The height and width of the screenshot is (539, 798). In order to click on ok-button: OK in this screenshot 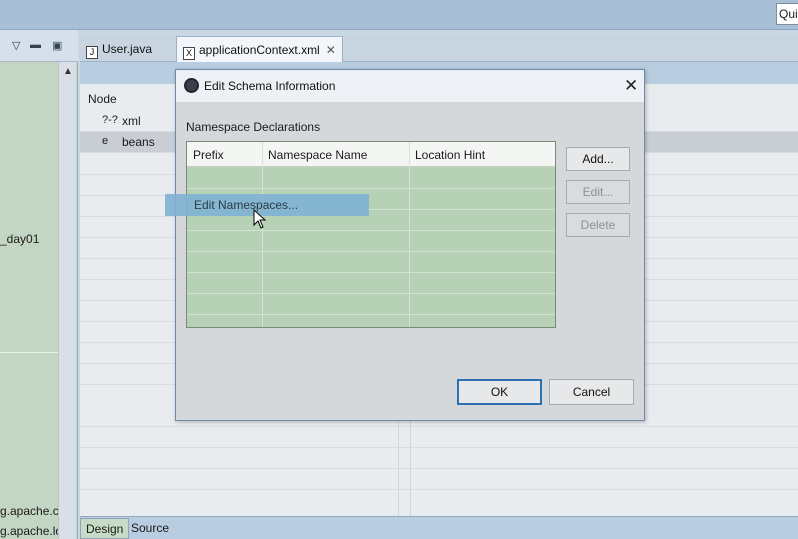, I will do `click(499, 392)`.